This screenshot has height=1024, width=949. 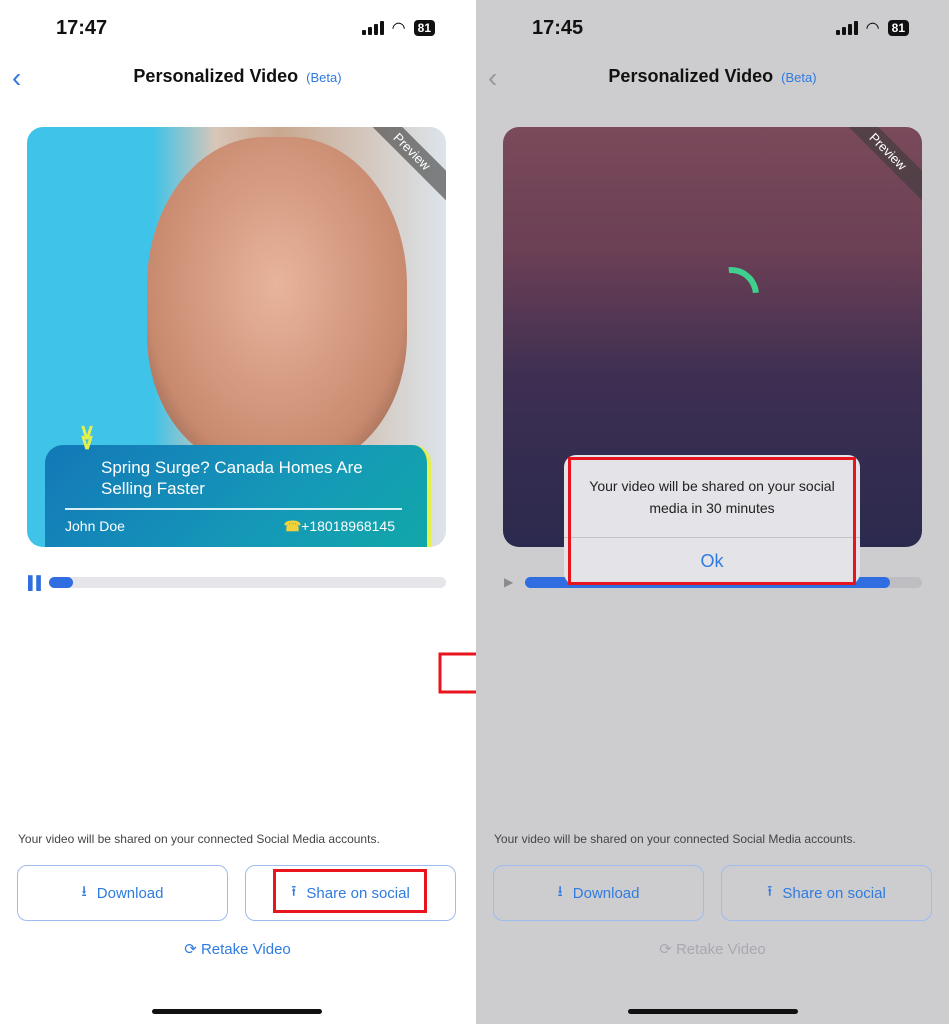 I want to click on phone-icon: ☎, so click(x=292, y=526).